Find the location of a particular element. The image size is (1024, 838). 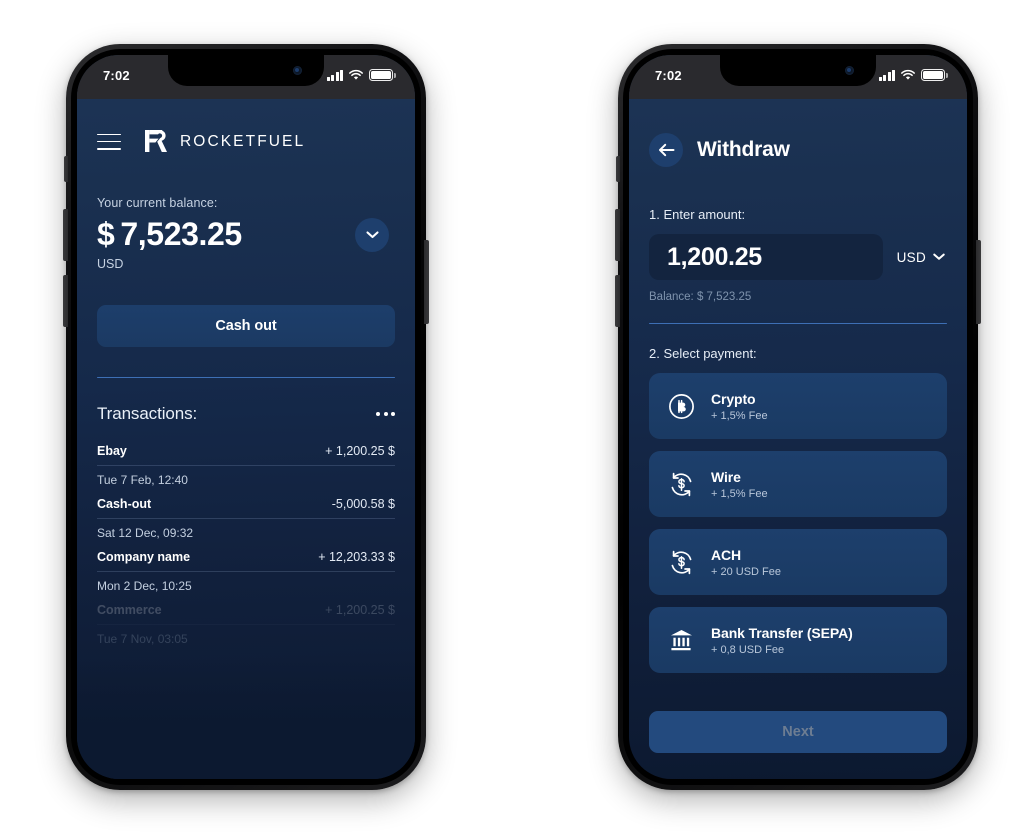

next-button: Next is located at coordinates (798, 732).